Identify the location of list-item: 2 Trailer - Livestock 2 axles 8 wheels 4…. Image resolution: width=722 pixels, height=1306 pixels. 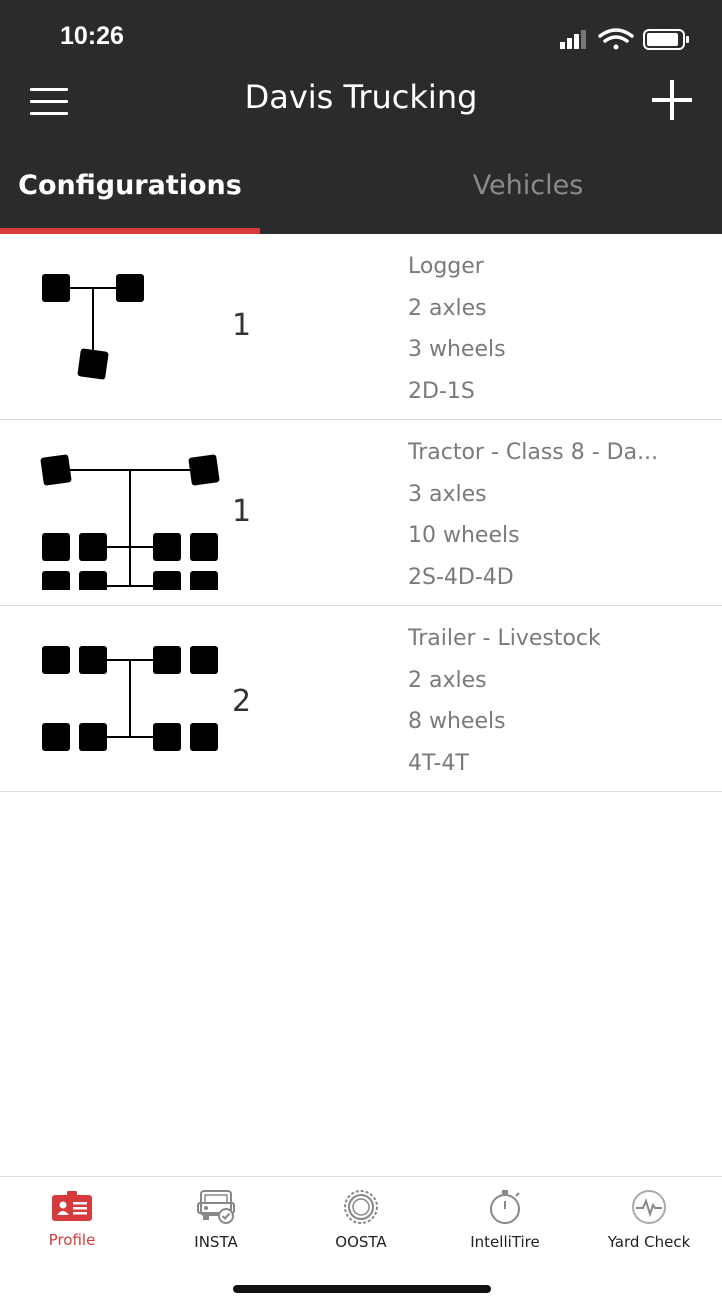
(361, 699).